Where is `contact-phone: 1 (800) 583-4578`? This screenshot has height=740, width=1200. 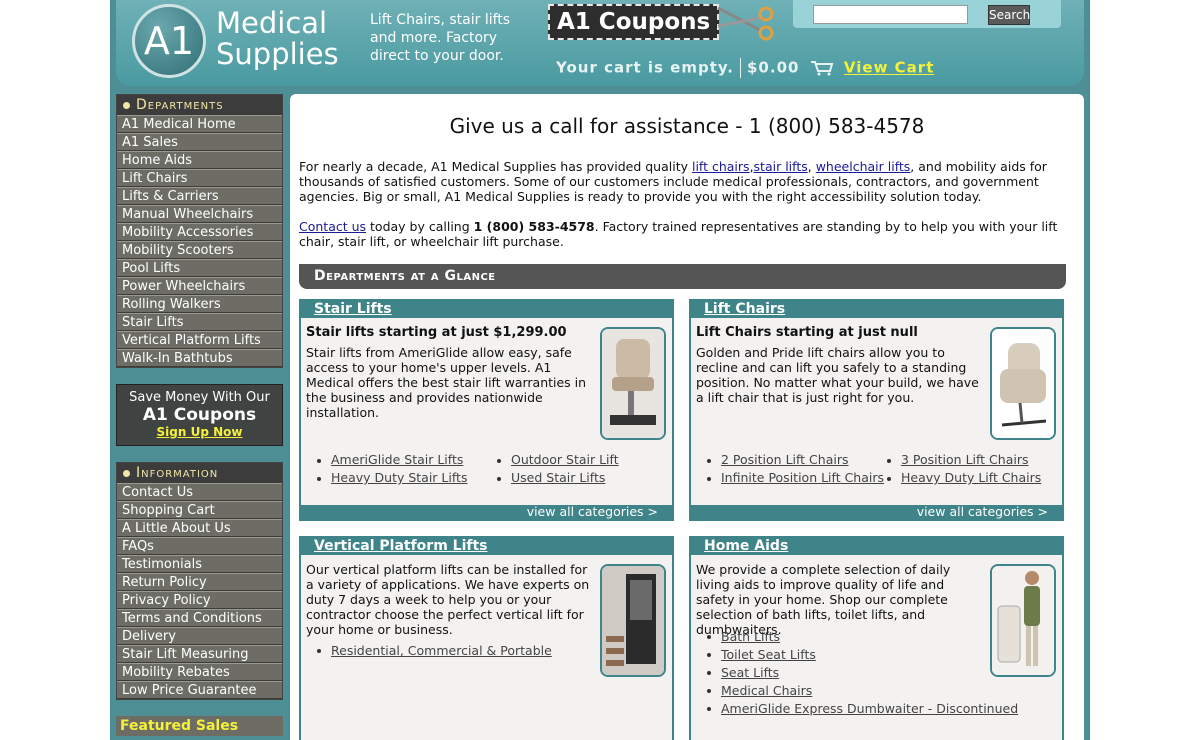 contact-phone: 1 (800) 583-4578 is located at coordinates (534, 226).